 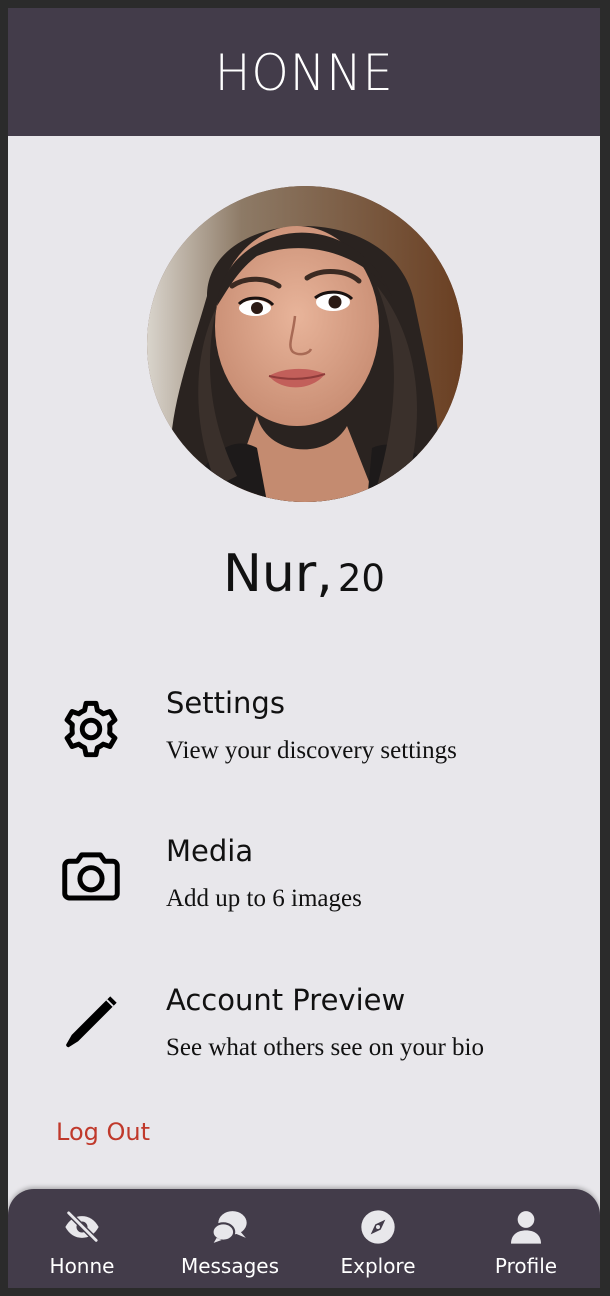 What do you see at coordinates (91, 729) in the screenshot?
I see `gear-icon` at bounding box center [91, 729].